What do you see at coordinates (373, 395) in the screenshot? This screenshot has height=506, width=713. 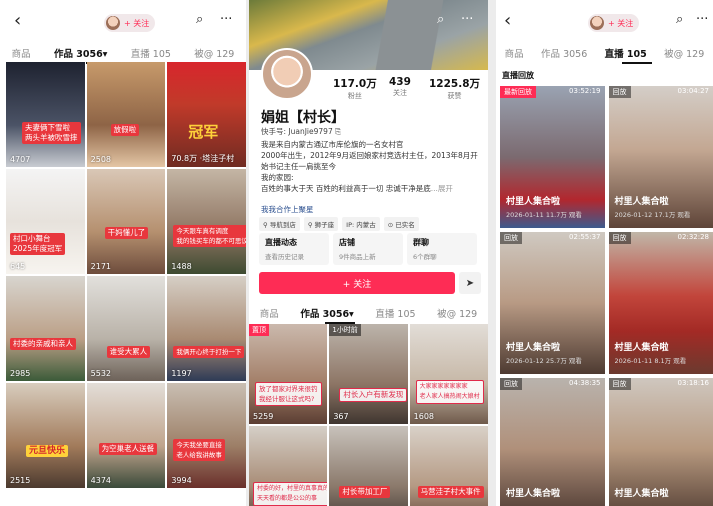 I see `video-caption: 村长入户有新发现` at bounding box center [373, 395].